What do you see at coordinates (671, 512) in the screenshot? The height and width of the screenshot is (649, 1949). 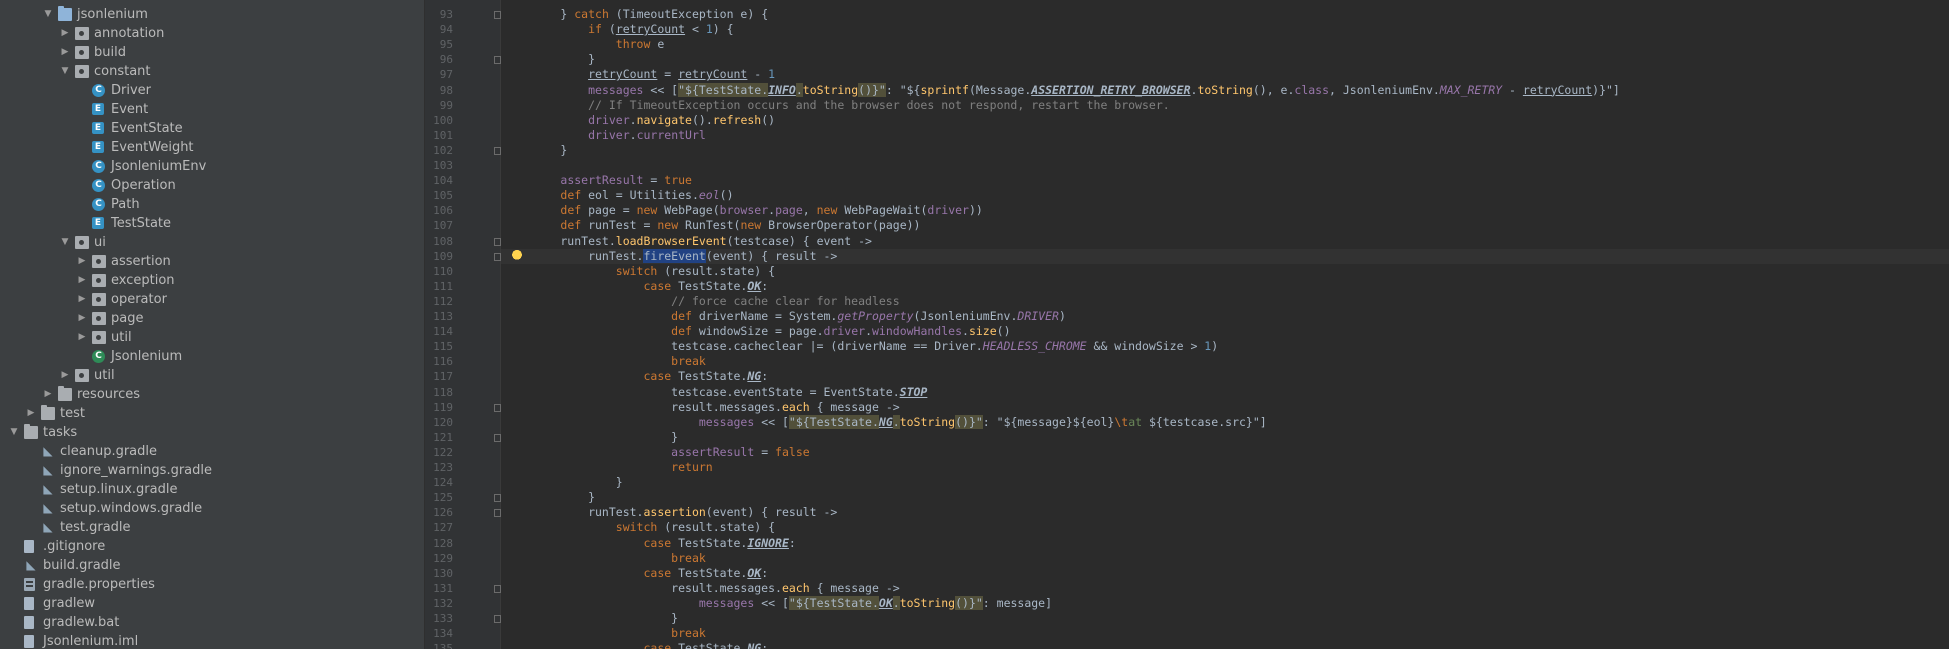 I see `code-line: runTest.assertion(event) { result ->` at bounding box center [671, 512].